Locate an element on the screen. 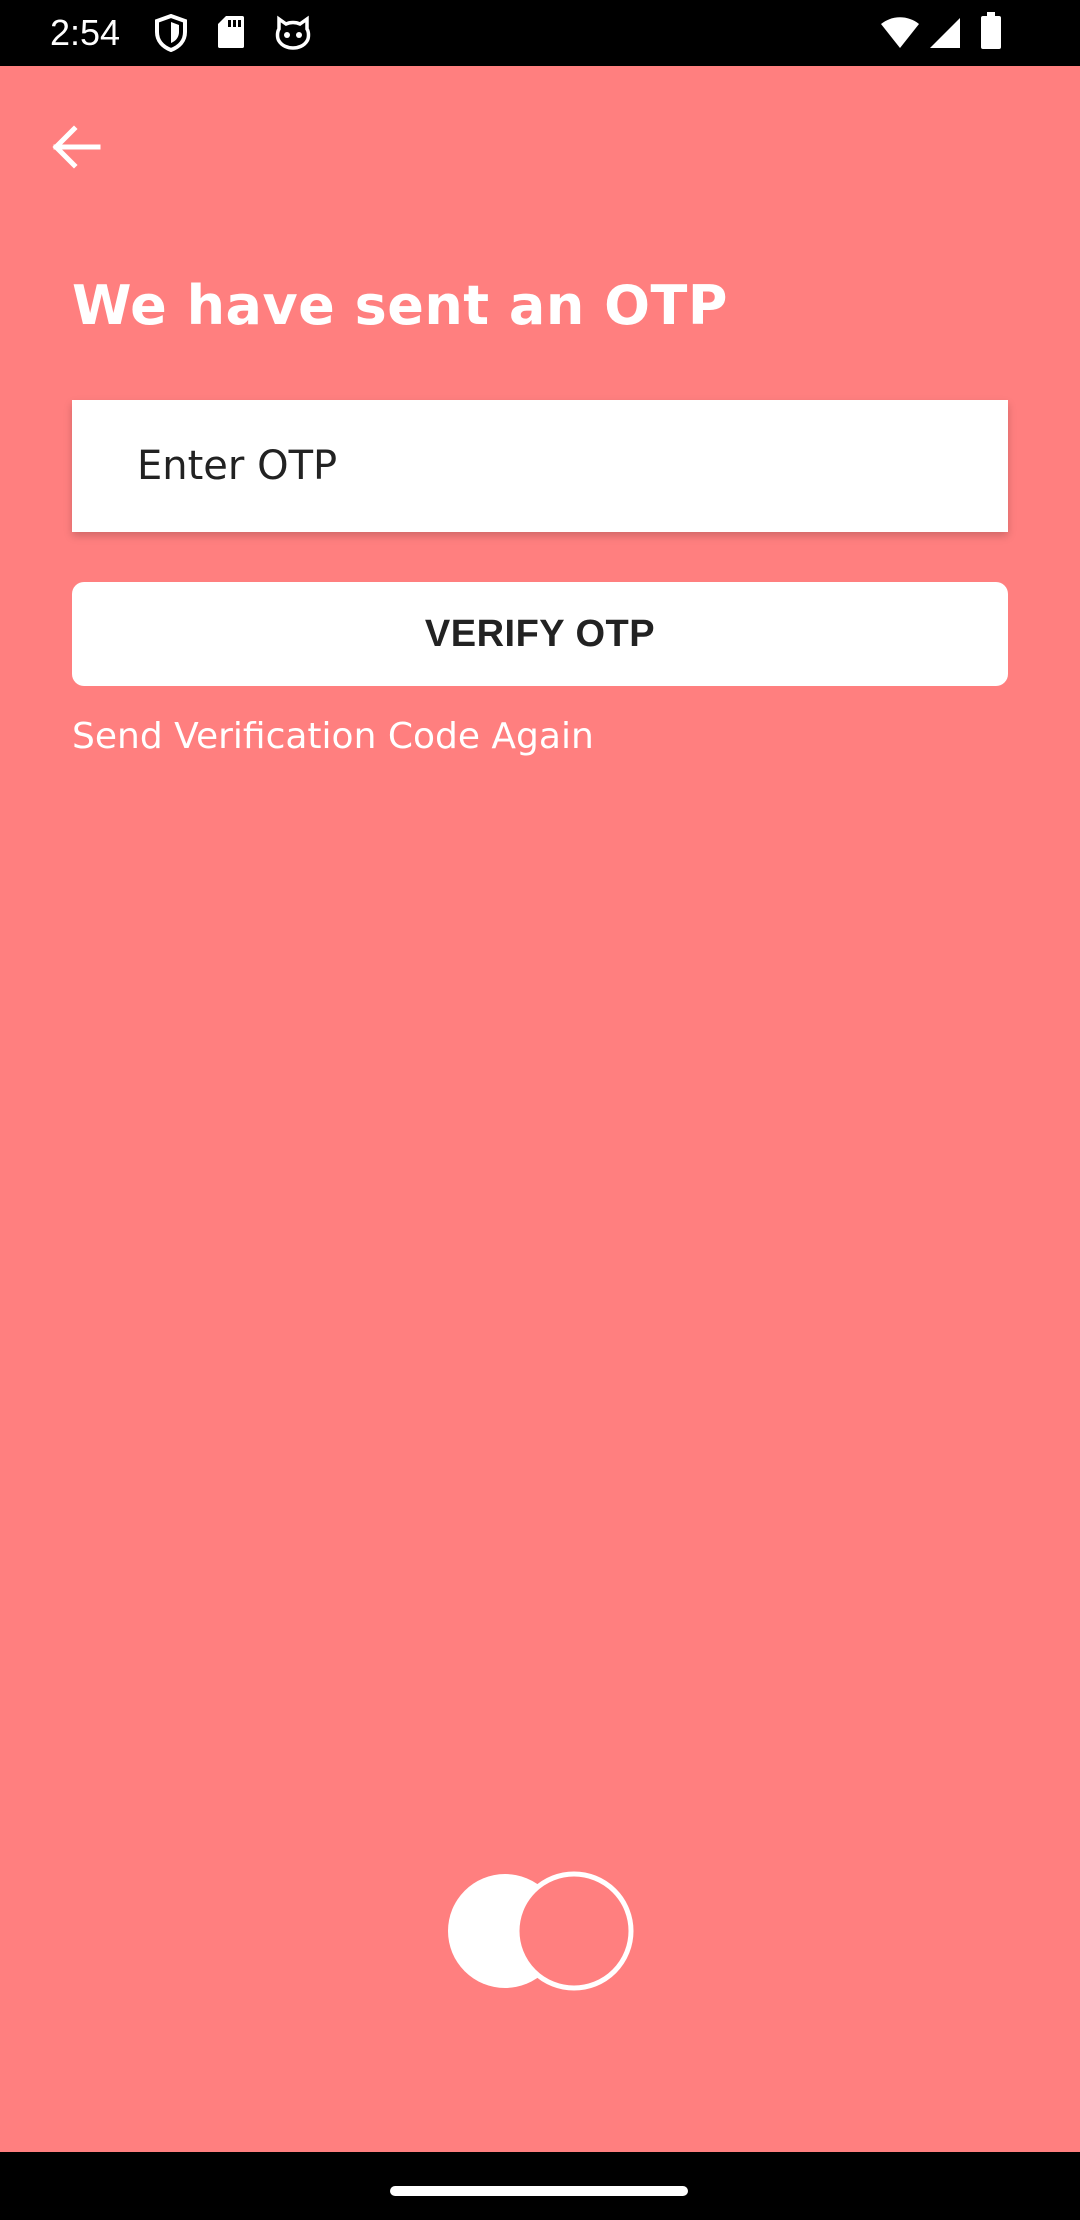 The image size is (1080, 2220). wifi-icon is located at coordinates (900, 33).